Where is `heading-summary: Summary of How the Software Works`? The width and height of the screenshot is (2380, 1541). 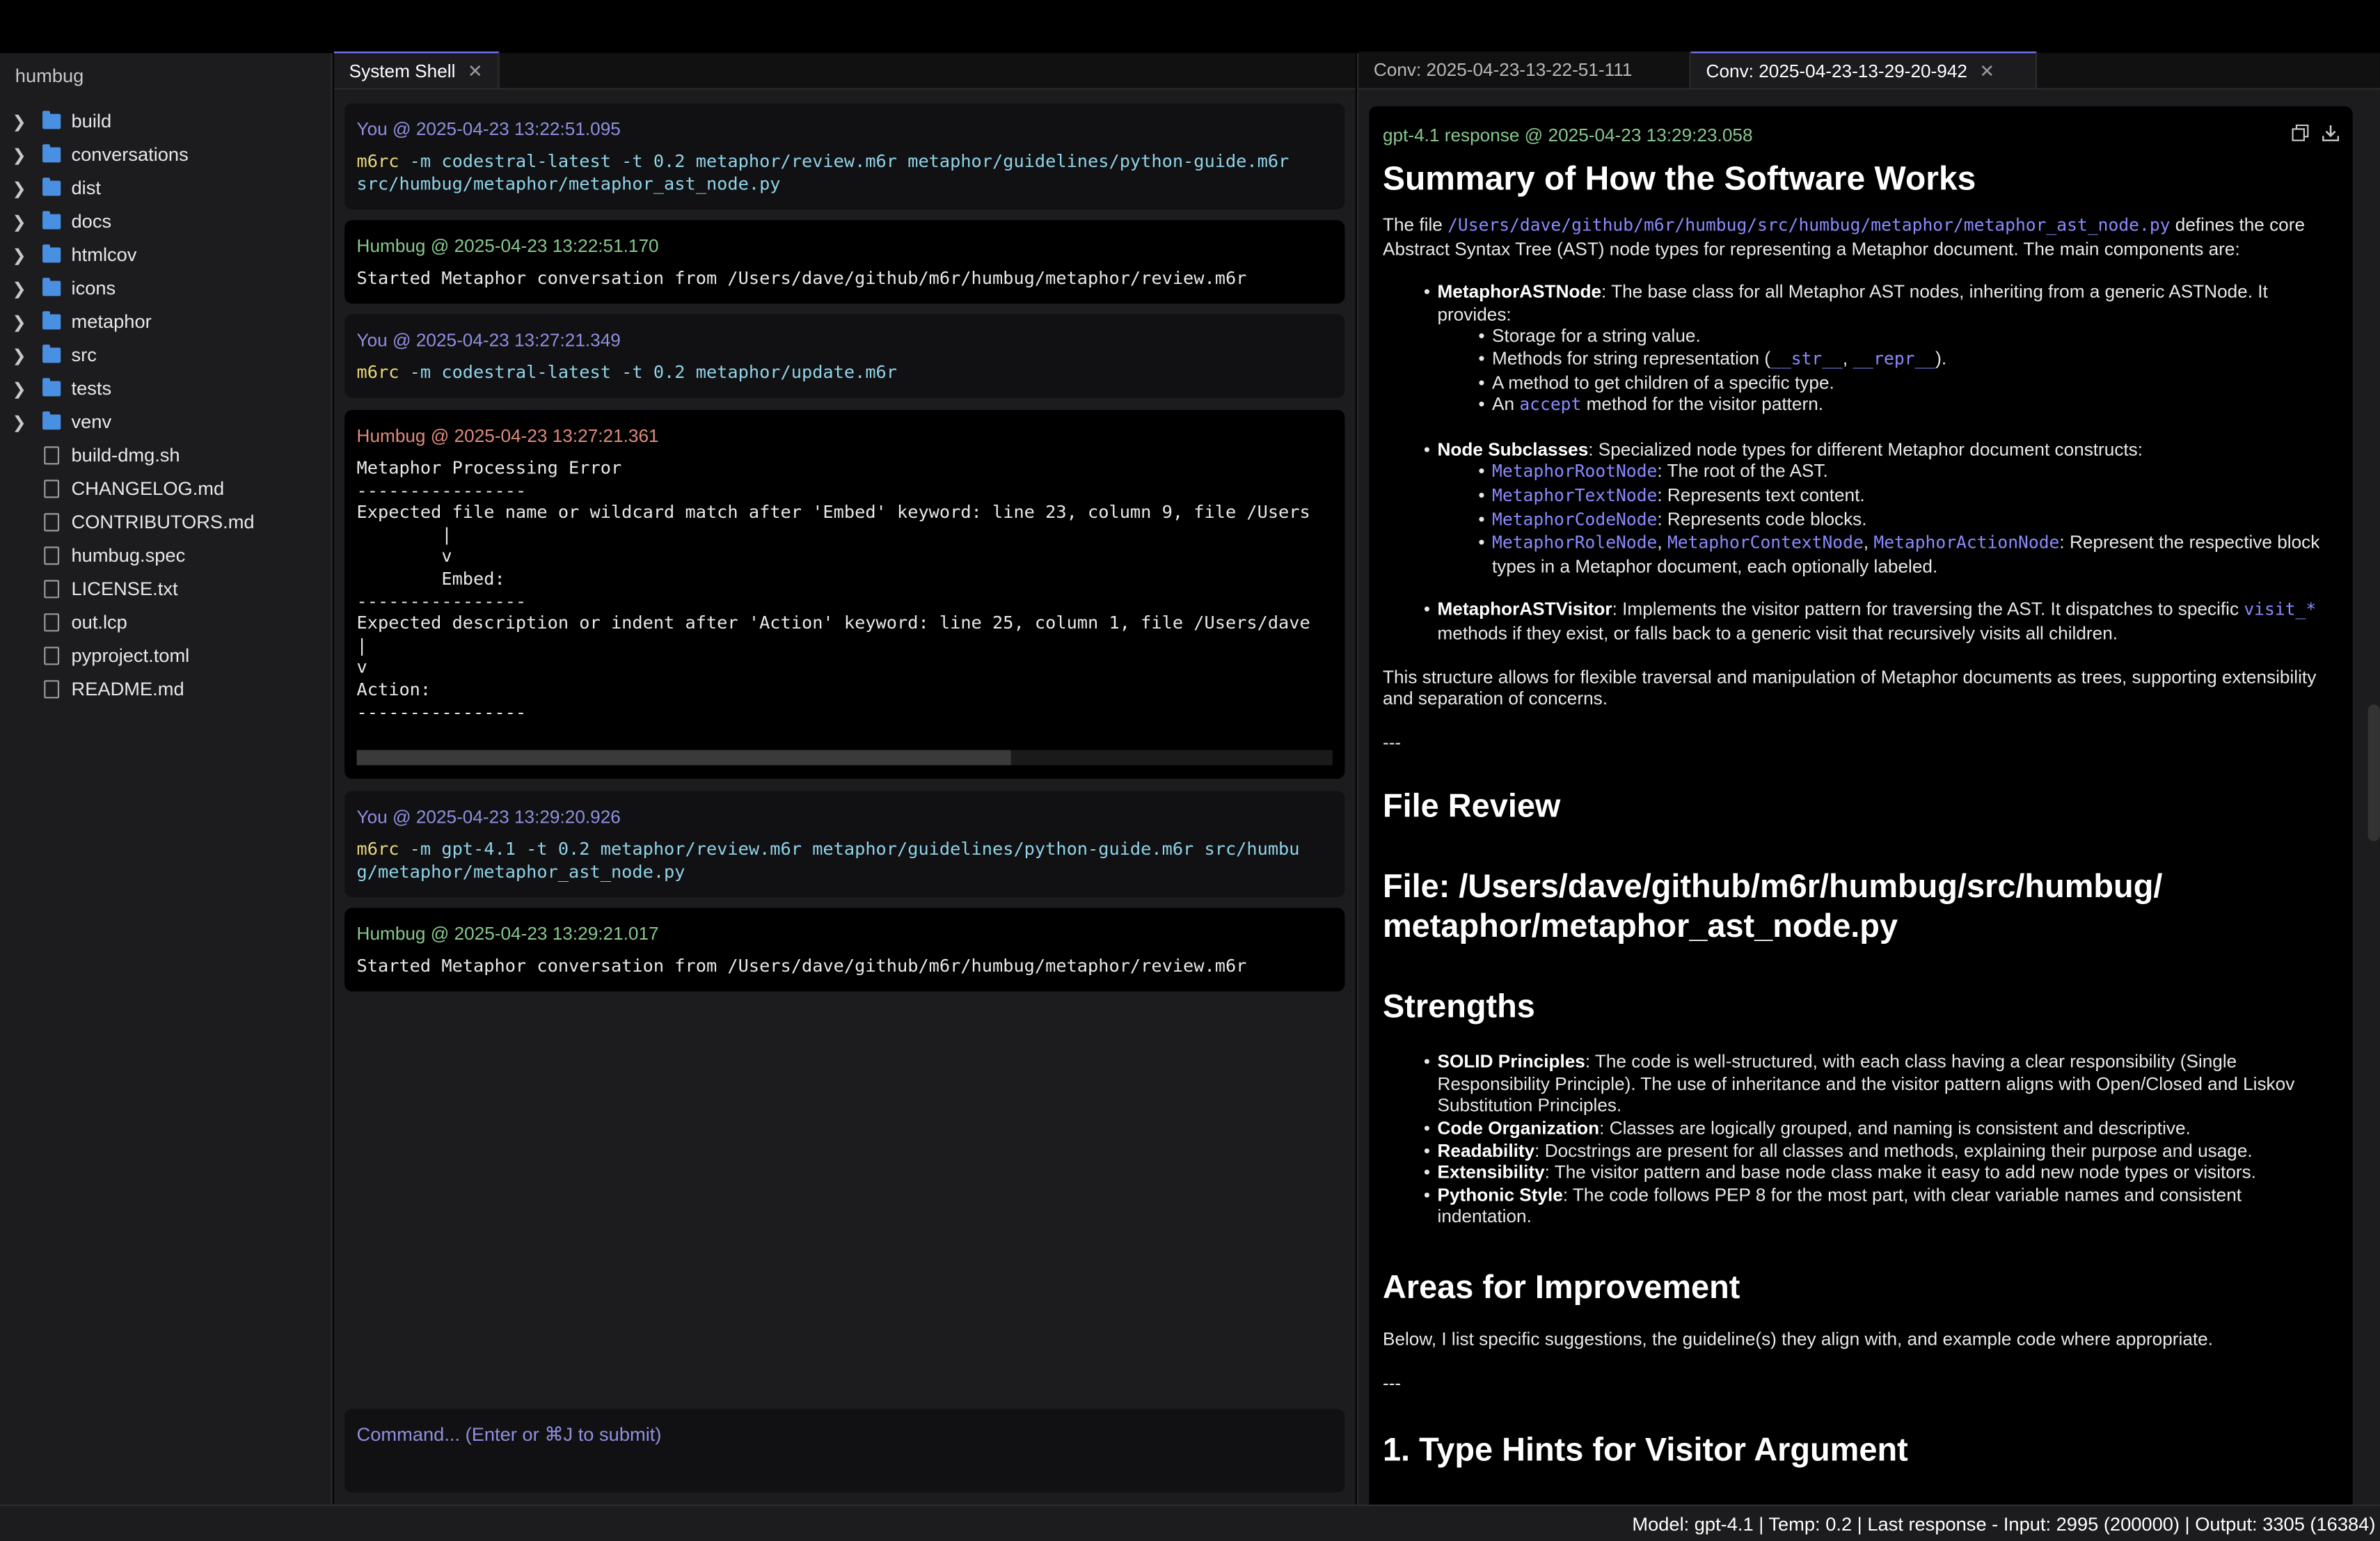
heading-summary: Summary of How the Software Works is located at coordinates (1679, 178).